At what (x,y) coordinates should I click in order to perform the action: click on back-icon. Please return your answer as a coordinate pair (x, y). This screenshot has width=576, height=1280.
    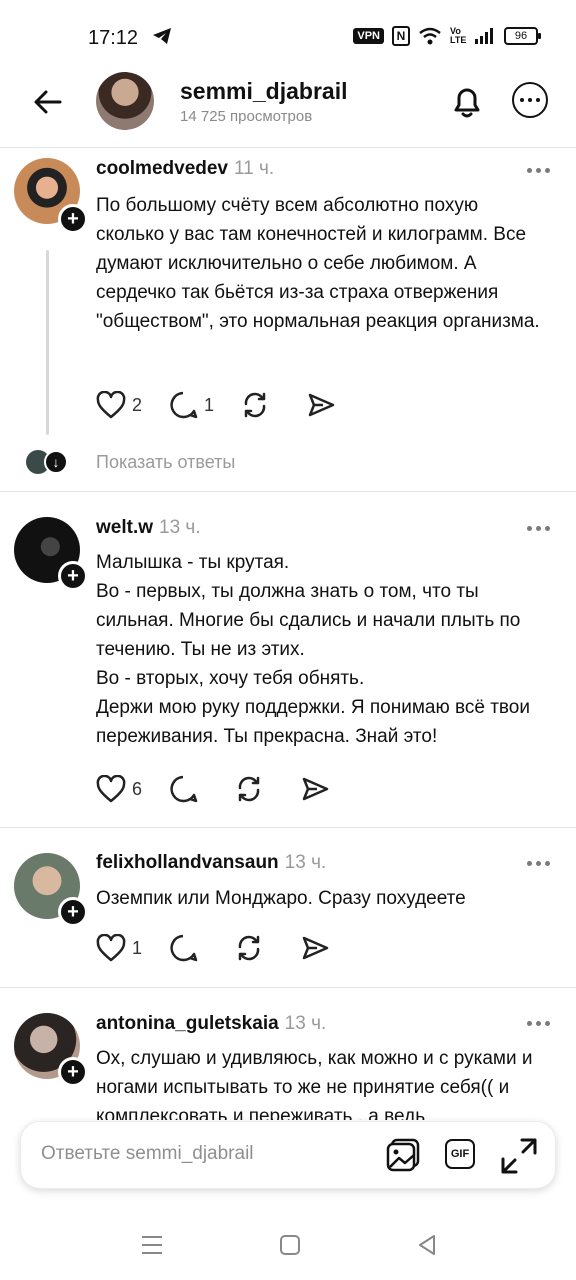
    Looking at the image, I should click on (427, 1245).